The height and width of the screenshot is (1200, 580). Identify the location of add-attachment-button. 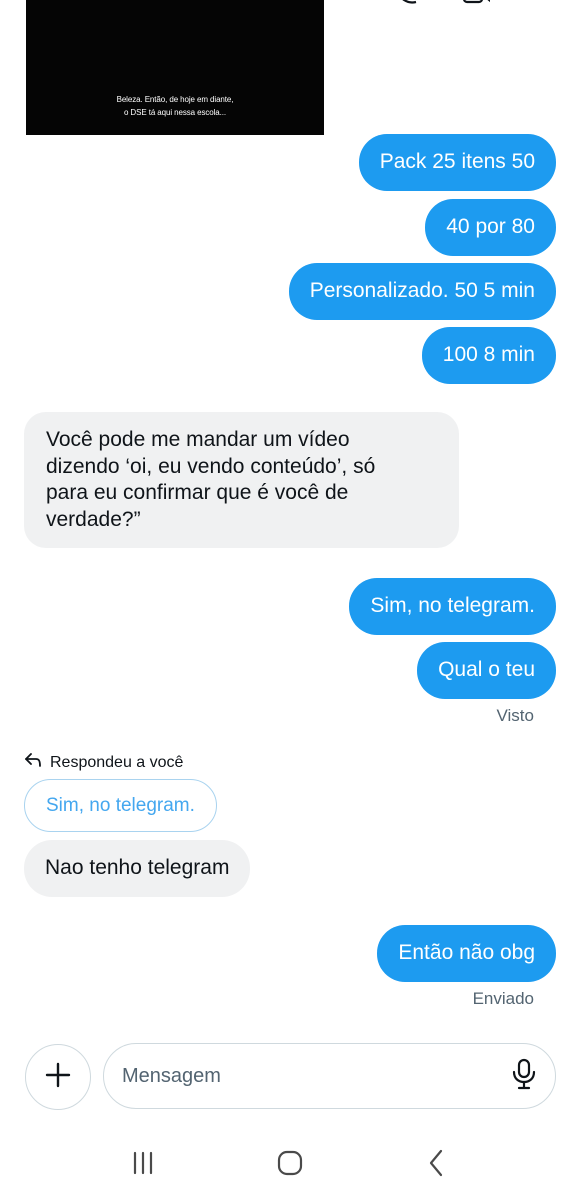
(58, 1077).